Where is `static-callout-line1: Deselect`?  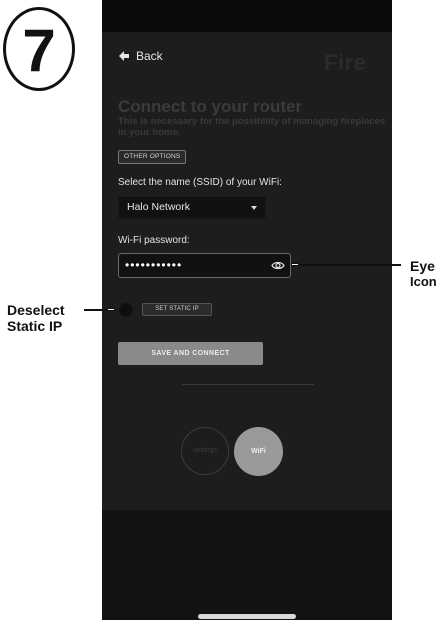 static-callout-line1: Deselect is located at coordinates (36, 310).